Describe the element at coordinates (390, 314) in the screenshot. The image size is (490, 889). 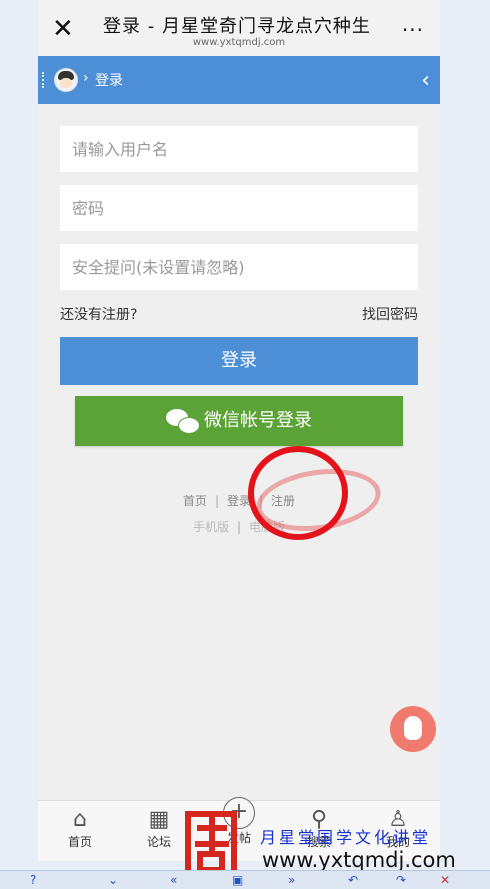
I see `forgot-password-link: 找回密码` at that location.